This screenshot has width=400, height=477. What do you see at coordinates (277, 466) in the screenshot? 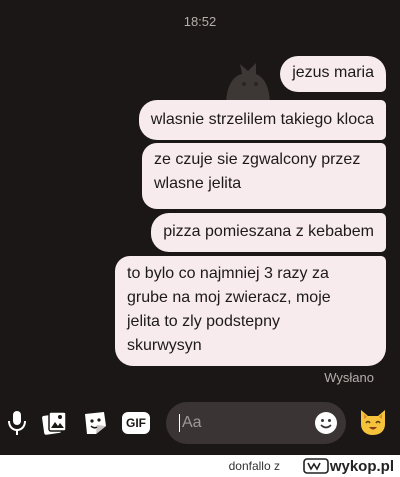
I see `author-separator: z` at bounding box center [277, 466].